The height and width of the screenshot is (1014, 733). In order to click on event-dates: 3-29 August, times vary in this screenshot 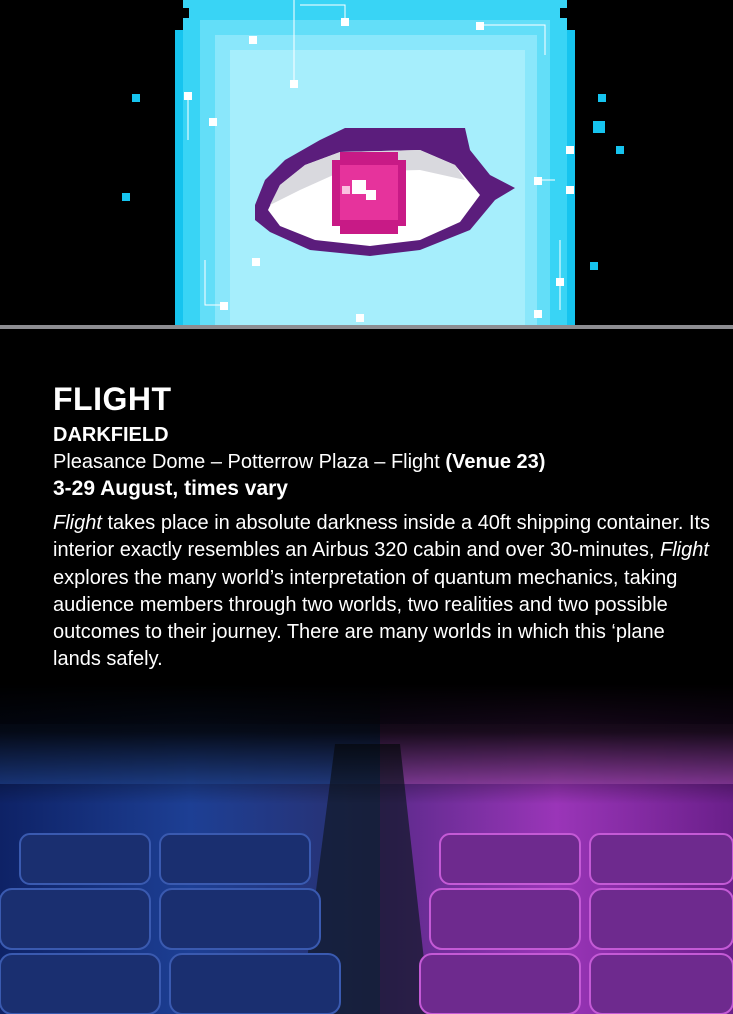, I will do `click(170, 488)`.